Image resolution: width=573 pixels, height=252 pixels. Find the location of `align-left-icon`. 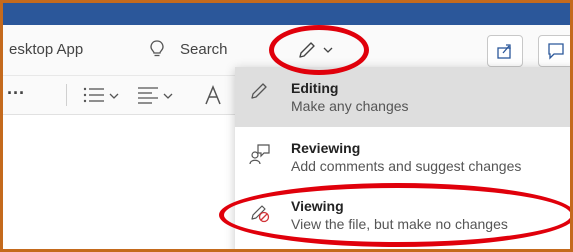

align-left-icon is located at coordinates (148, 95).